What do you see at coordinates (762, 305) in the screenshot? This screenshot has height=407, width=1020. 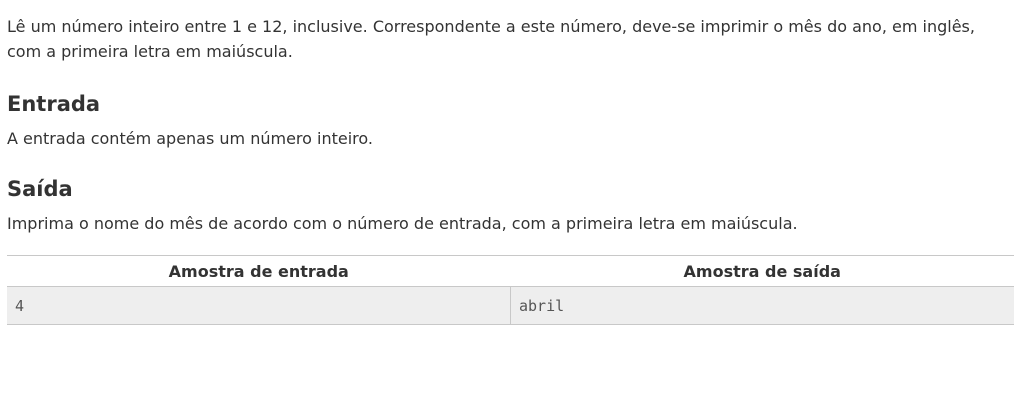 I see `sample-output-value: abril` at bounding box center [762, 305].